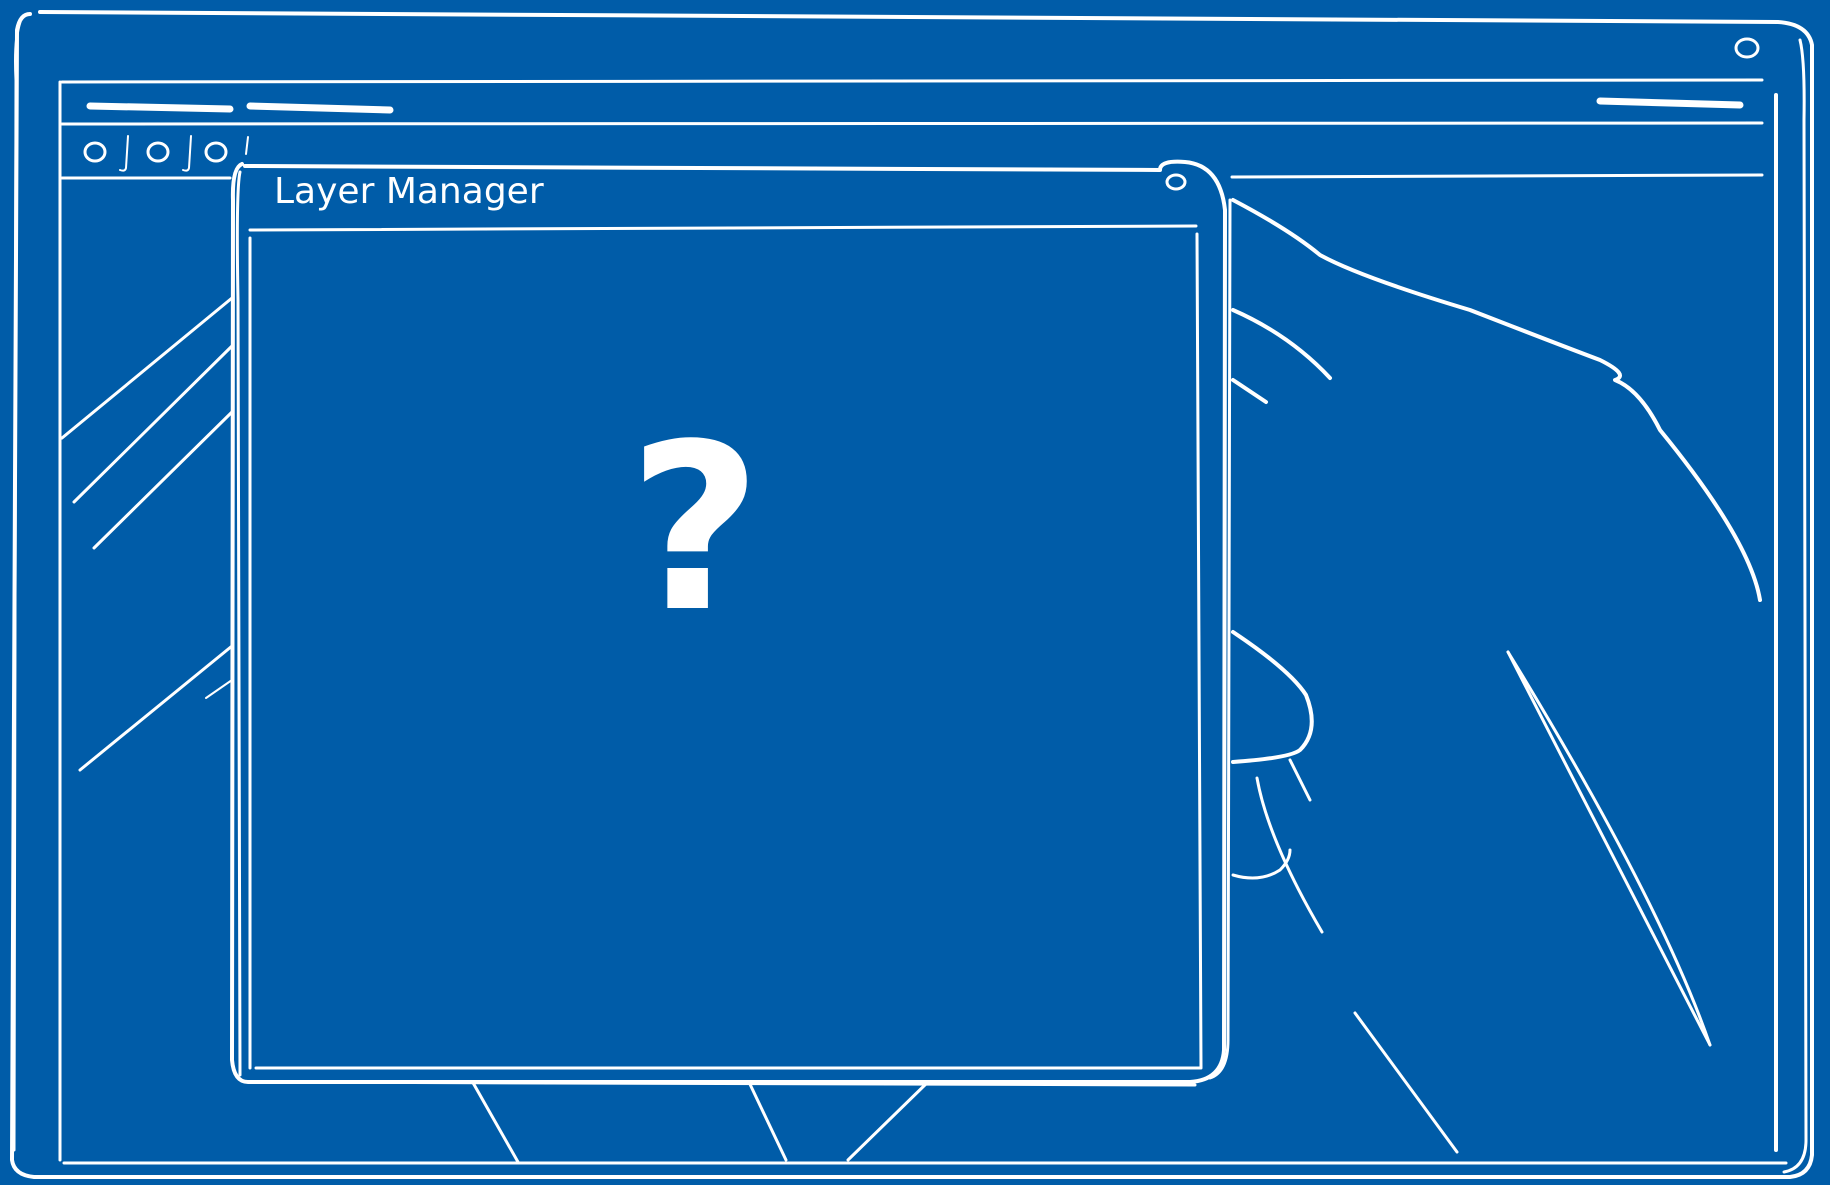 The image size is (1830, 1185). I want to click on dialog-close-button, so click(1176, 182).